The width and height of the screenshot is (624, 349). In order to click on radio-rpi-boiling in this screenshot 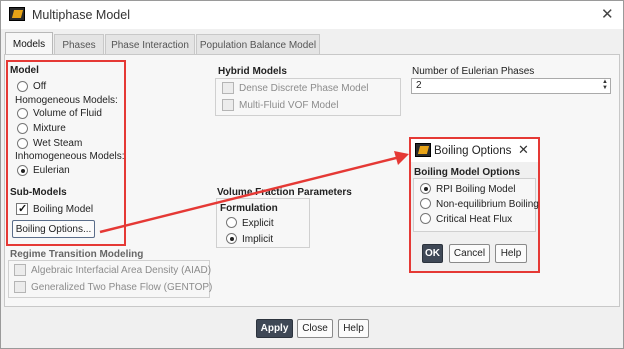, I will do `click(425, 188)`.